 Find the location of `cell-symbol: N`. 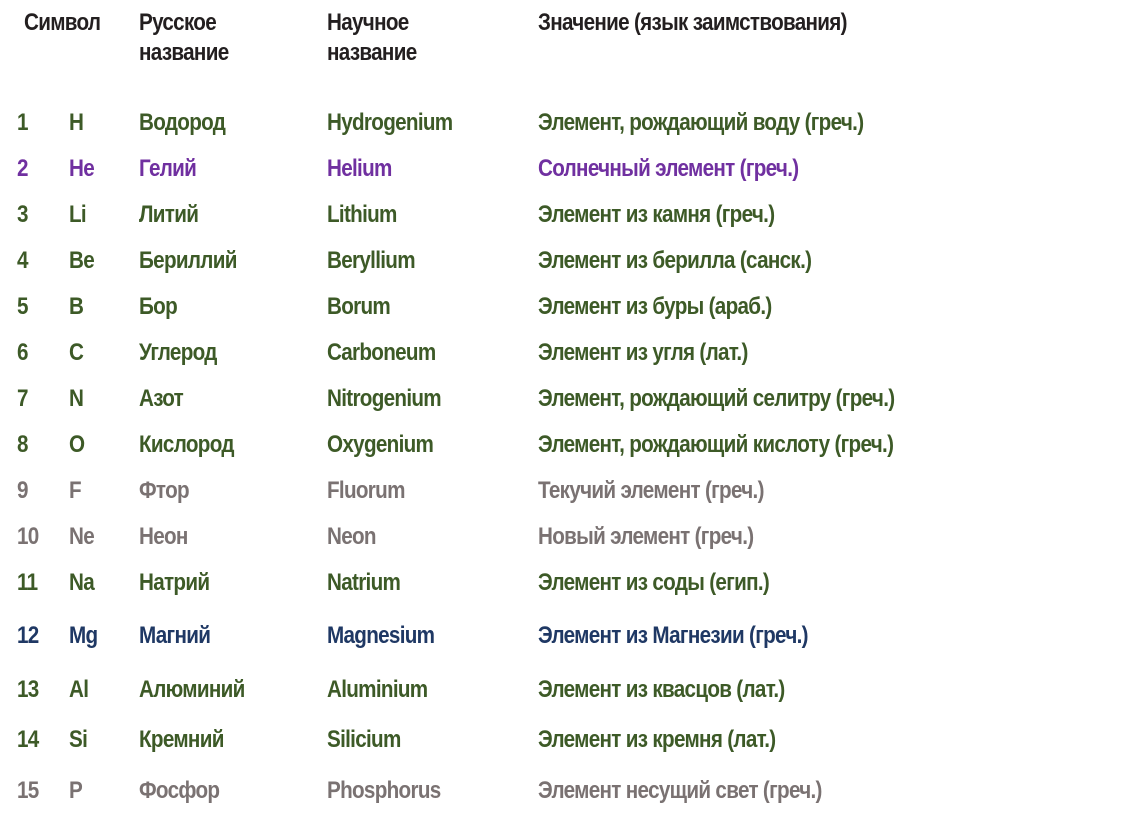

cell-symbol: N is located at coordinates (76, 398).